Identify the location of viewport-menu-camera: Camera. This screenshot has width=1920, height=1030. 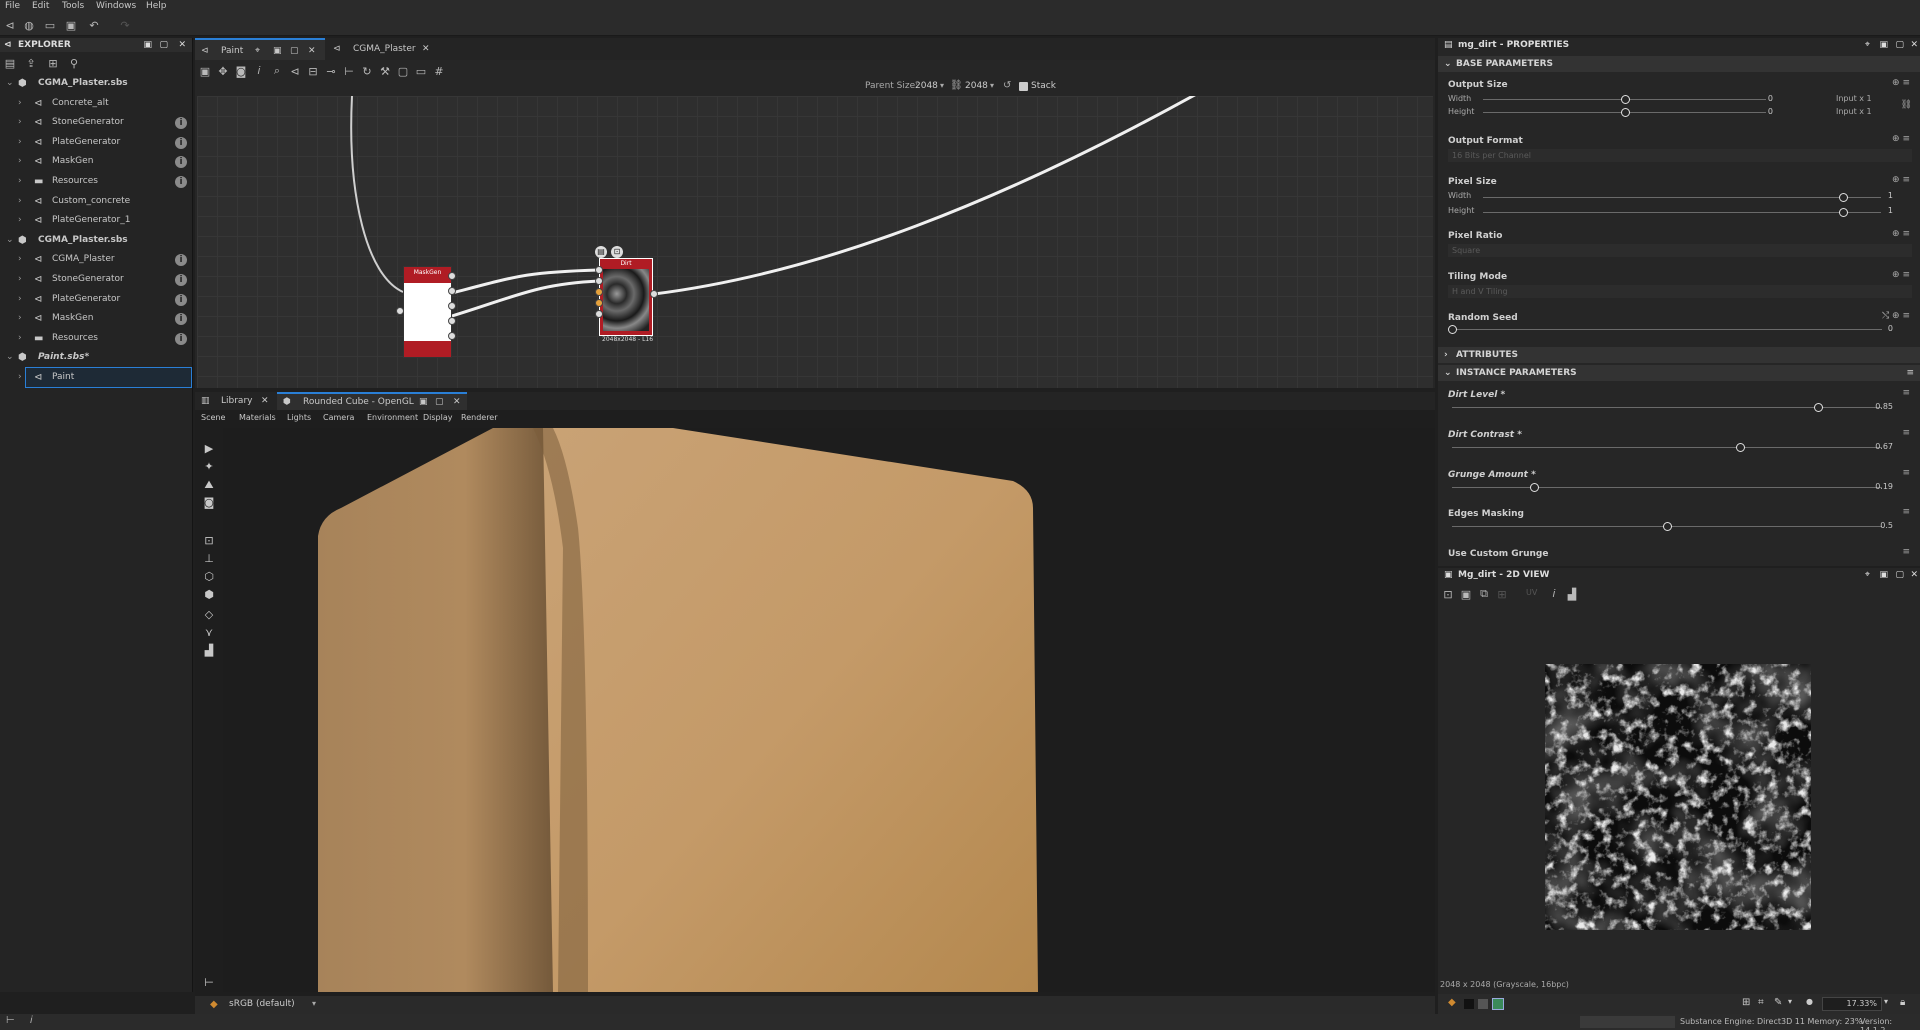
(338, 417).